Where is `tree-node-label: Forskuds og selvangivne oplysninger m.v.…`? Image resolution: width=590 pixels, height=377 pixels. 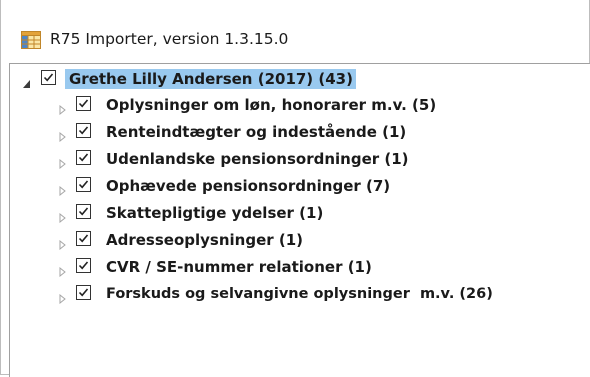
tree-node-label: Forskuds og selvangivne oplysninger m.v.… is located at coordinates (299, 294).